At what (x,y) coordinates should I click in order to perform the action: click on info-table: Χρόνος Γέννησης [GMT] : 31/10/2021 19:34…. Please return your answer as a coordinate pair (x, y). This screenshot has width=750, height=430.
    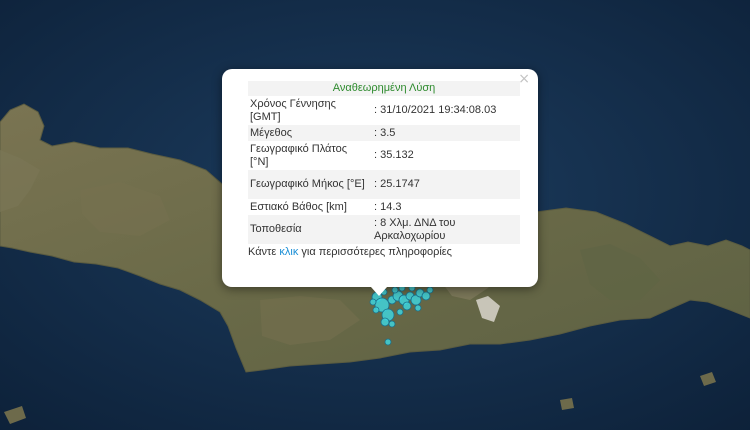
    Looking at the image, I should click on (384, 170).